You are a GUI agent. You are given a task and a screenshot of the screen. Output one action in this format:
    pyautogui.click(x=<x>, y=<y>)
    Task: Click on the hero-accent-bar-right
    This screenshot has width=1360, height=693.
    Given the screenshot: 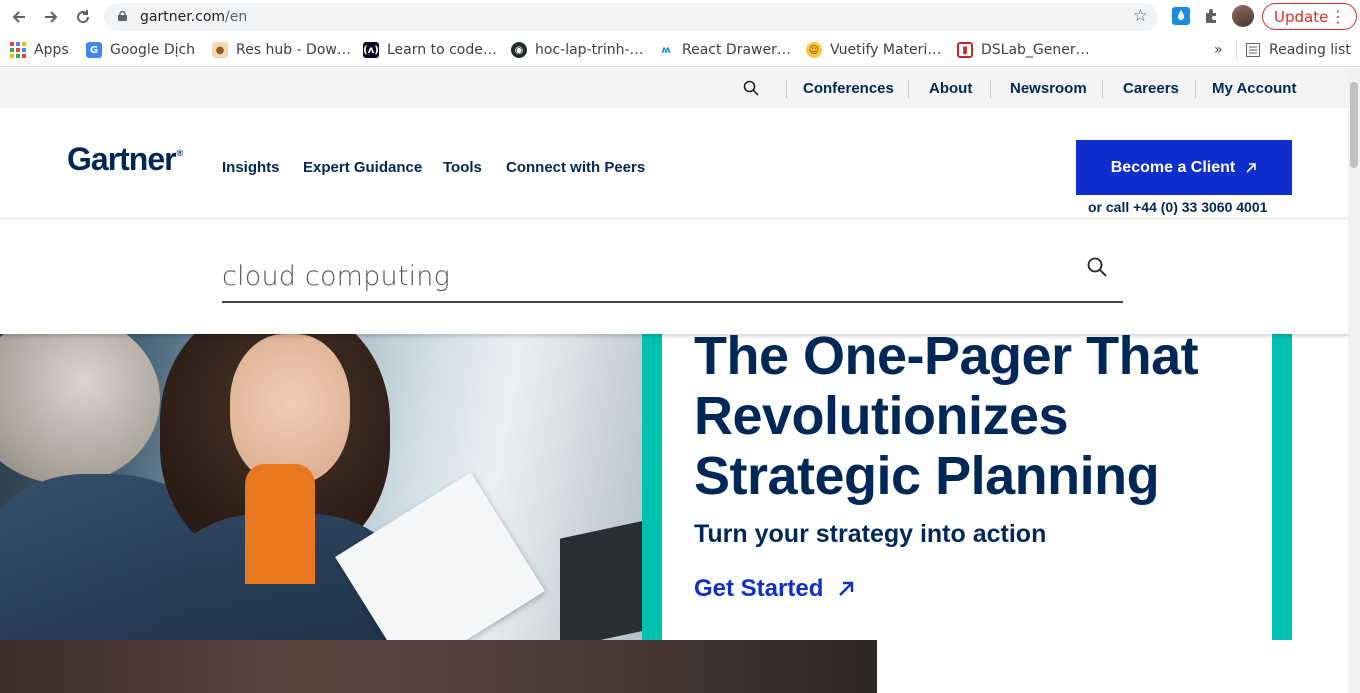 What is the action you would take?
    pyautogui.click(x=1282, y=487)
    